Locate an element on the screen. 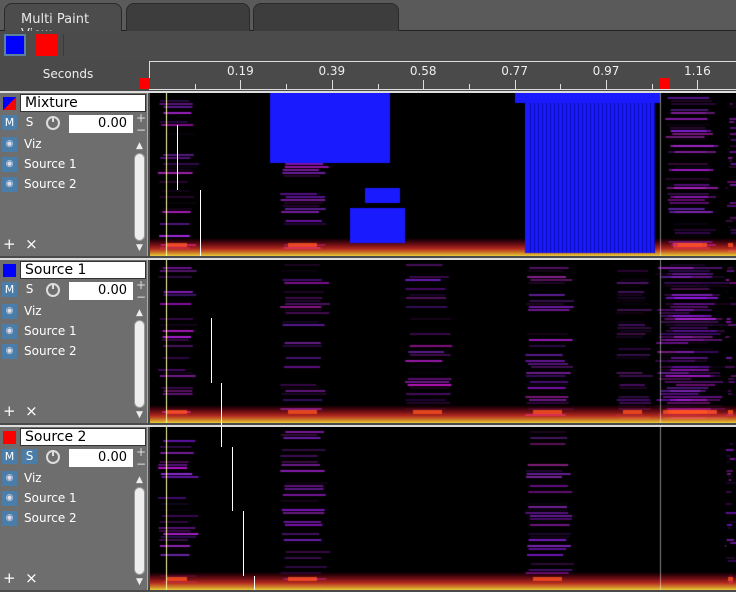 Image resolution: width=736 pixels, height=592 pixels. ruler-label: Seconds is located at coordinates (68, 74).